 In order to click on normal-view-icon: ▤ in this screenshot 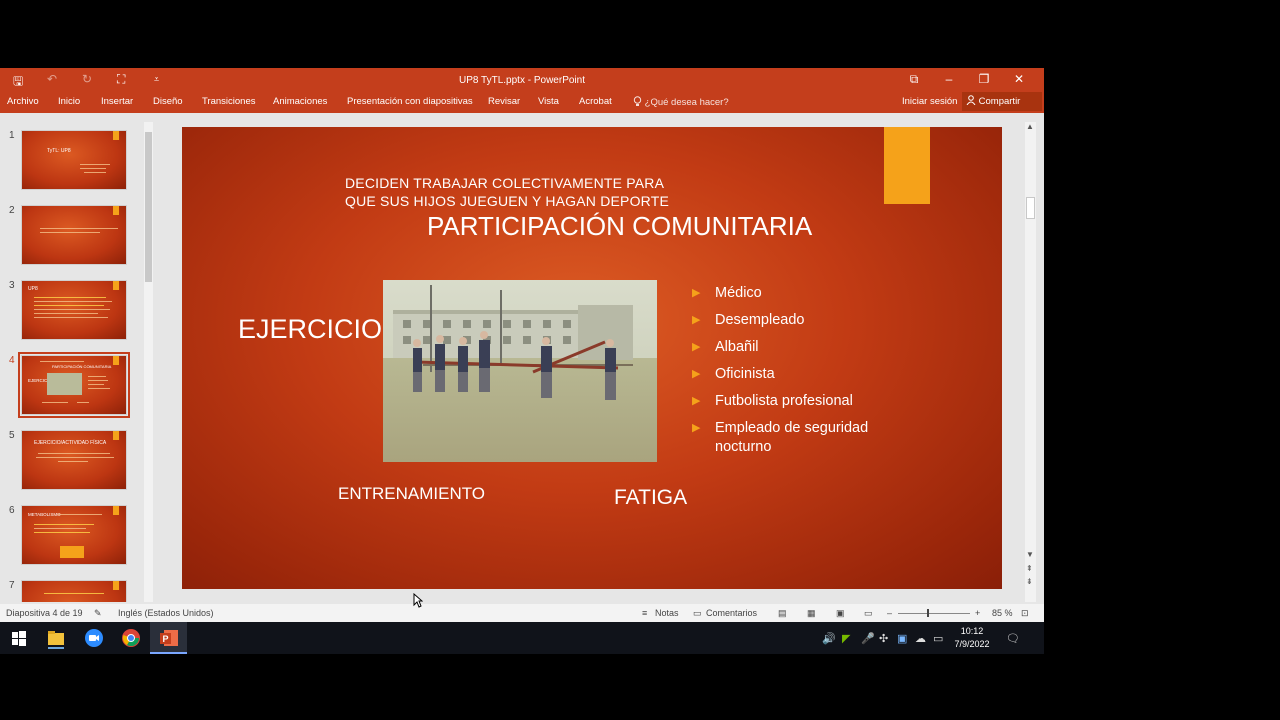, I will do `click(782, 613)`.